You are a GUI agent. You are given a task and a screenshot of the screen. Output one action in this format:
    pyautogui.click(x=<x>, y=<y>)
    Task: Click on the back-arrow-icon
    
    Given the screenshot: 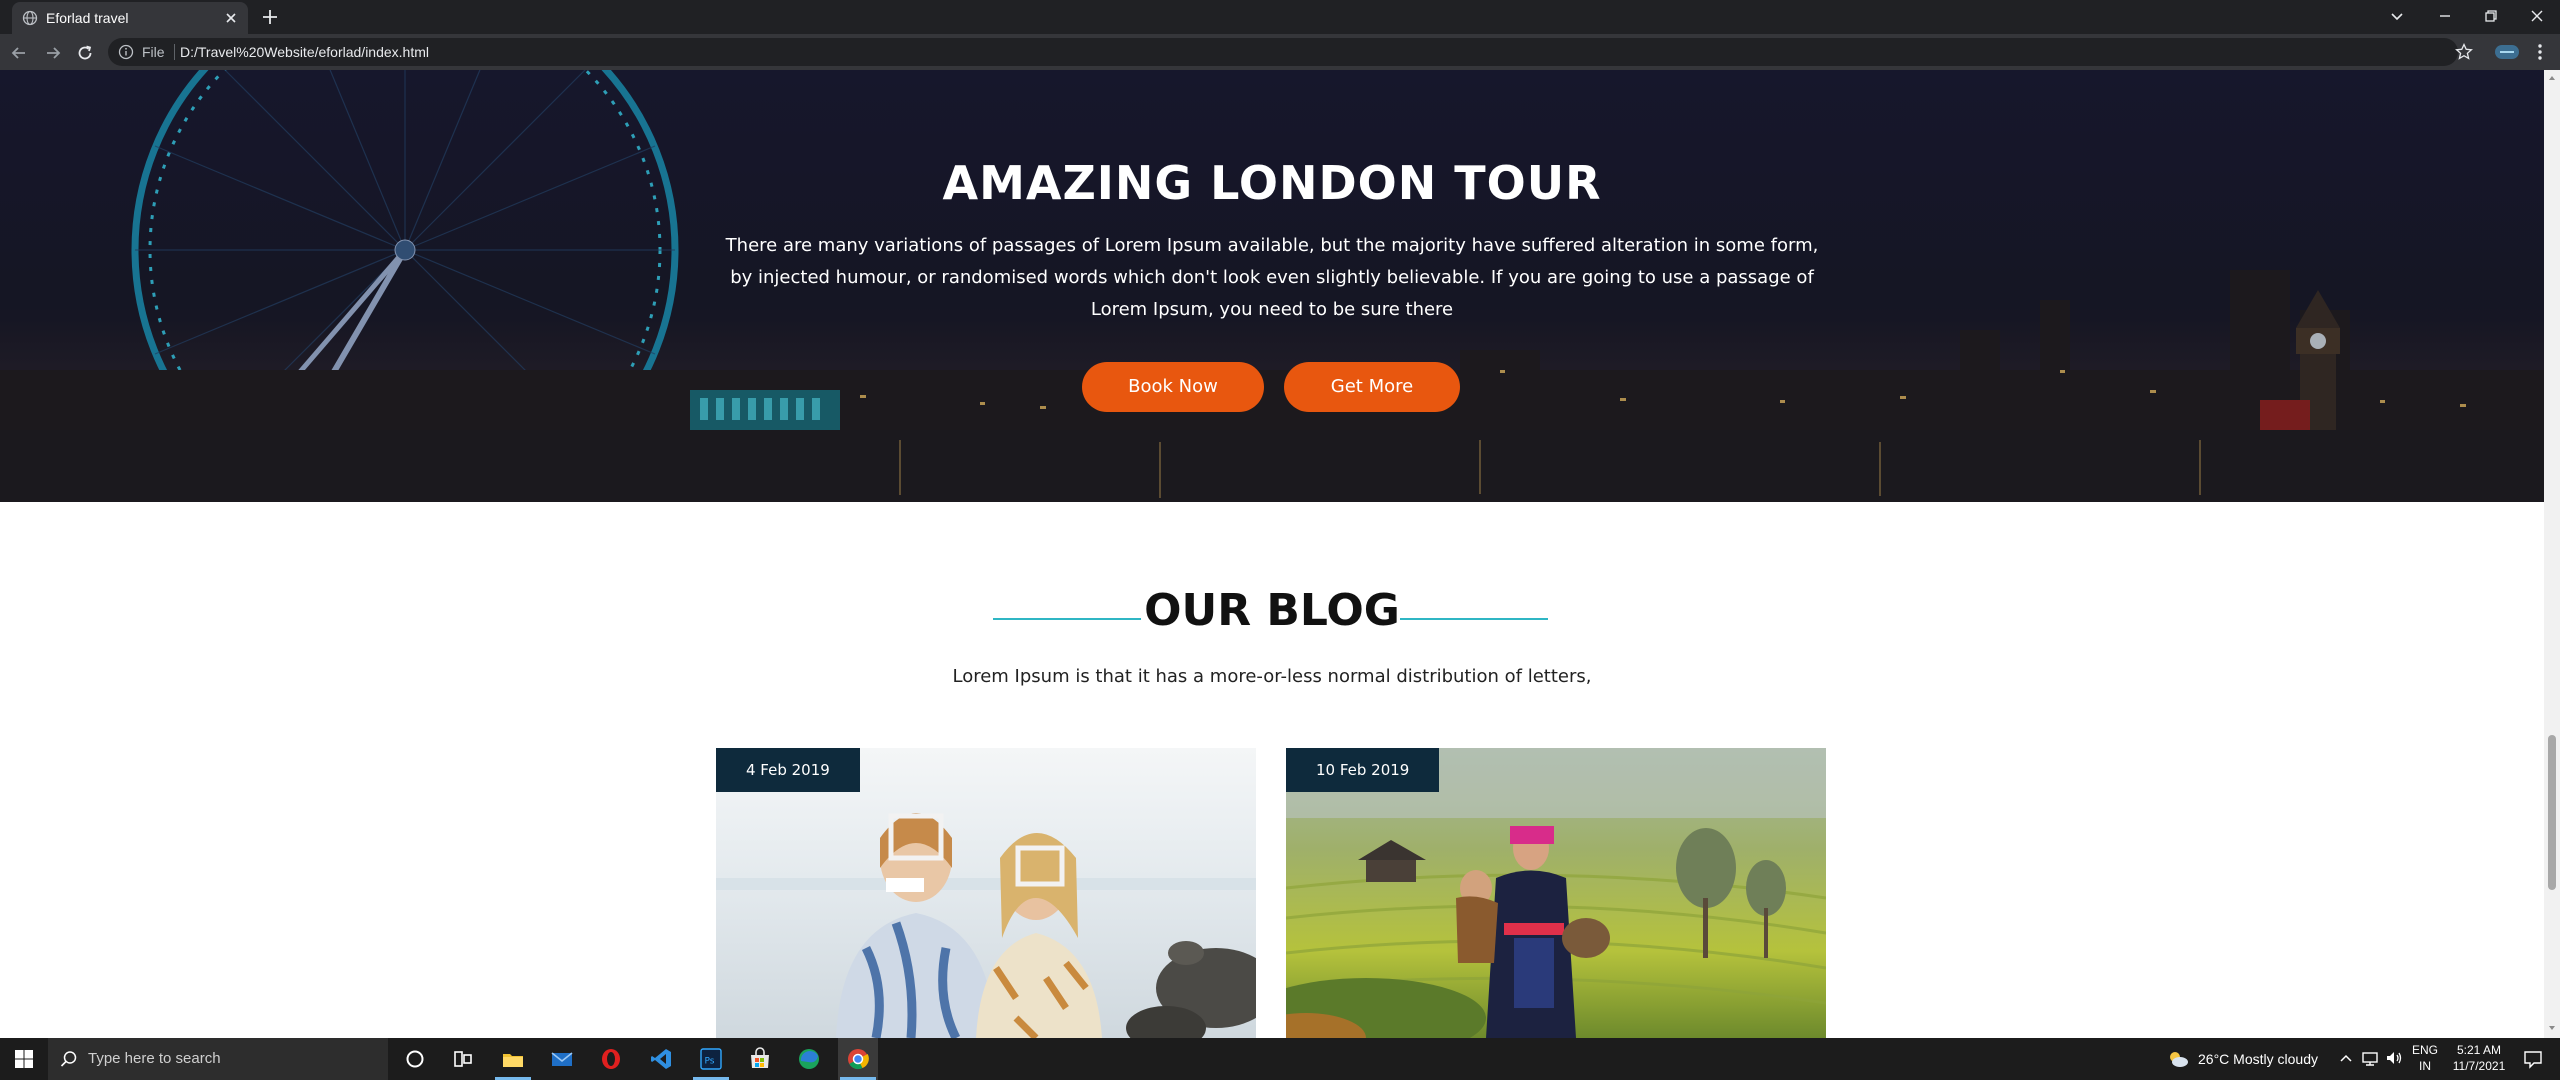 What is the action you would take?
    pyautogui.click(x=19, y=53)
    